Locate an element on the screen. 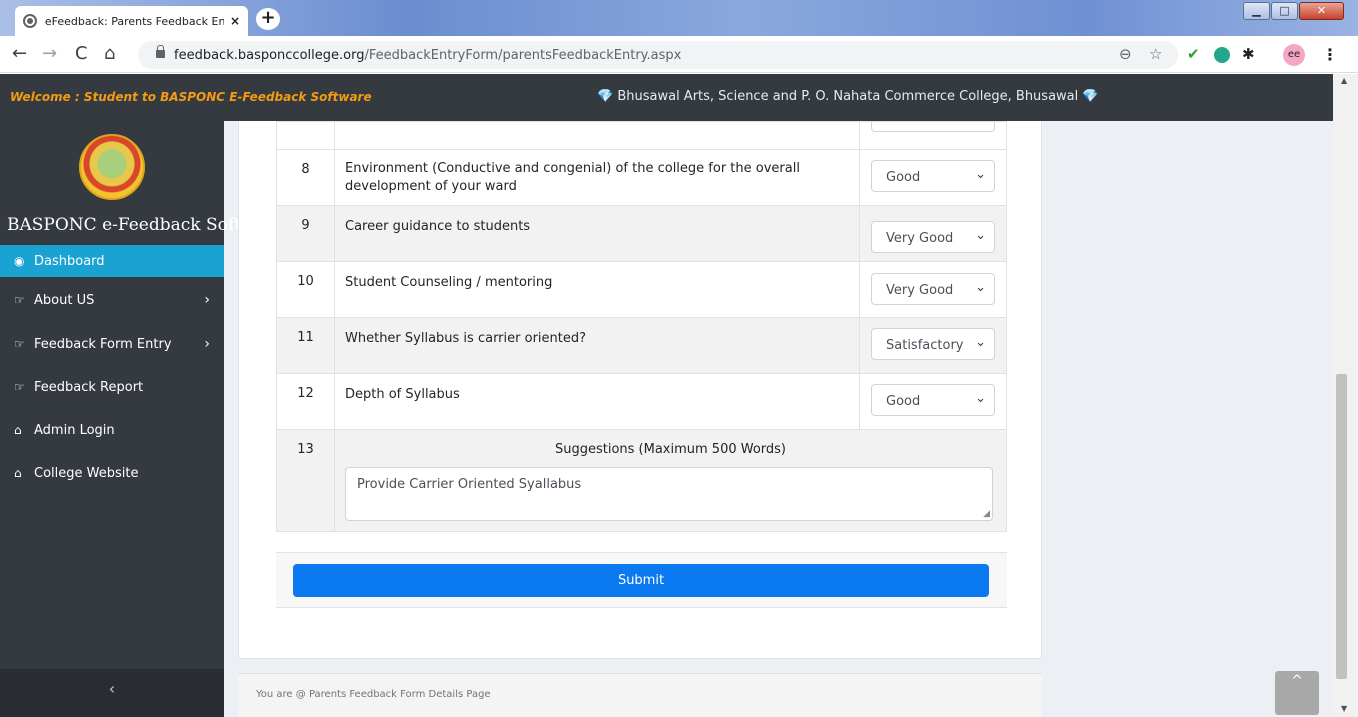 This screenshot has height=717, width=1358. select-value: Very Good is located at coordinates (920, 238).